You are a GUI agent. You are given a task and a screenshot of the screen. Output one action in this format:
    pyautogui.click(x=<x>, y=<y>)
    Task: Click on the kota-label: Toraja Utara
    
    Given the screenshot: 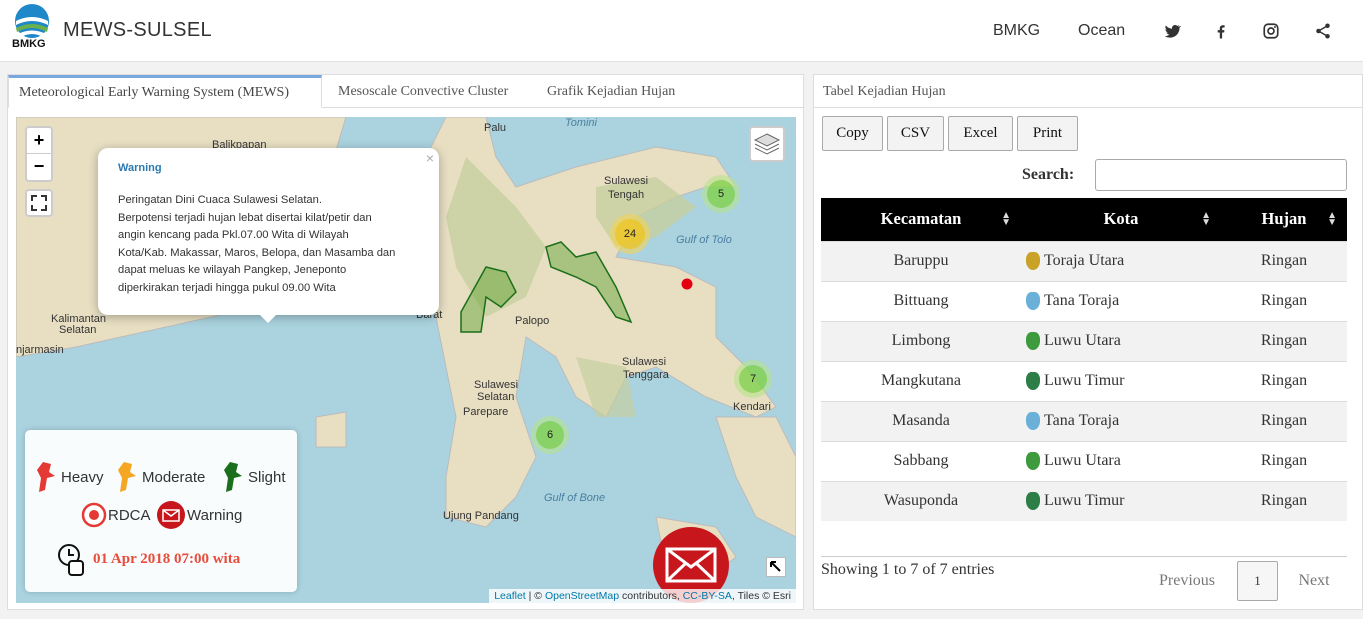 What is the action you would take?
    pyautogui.click(x=1084, y=260)
    